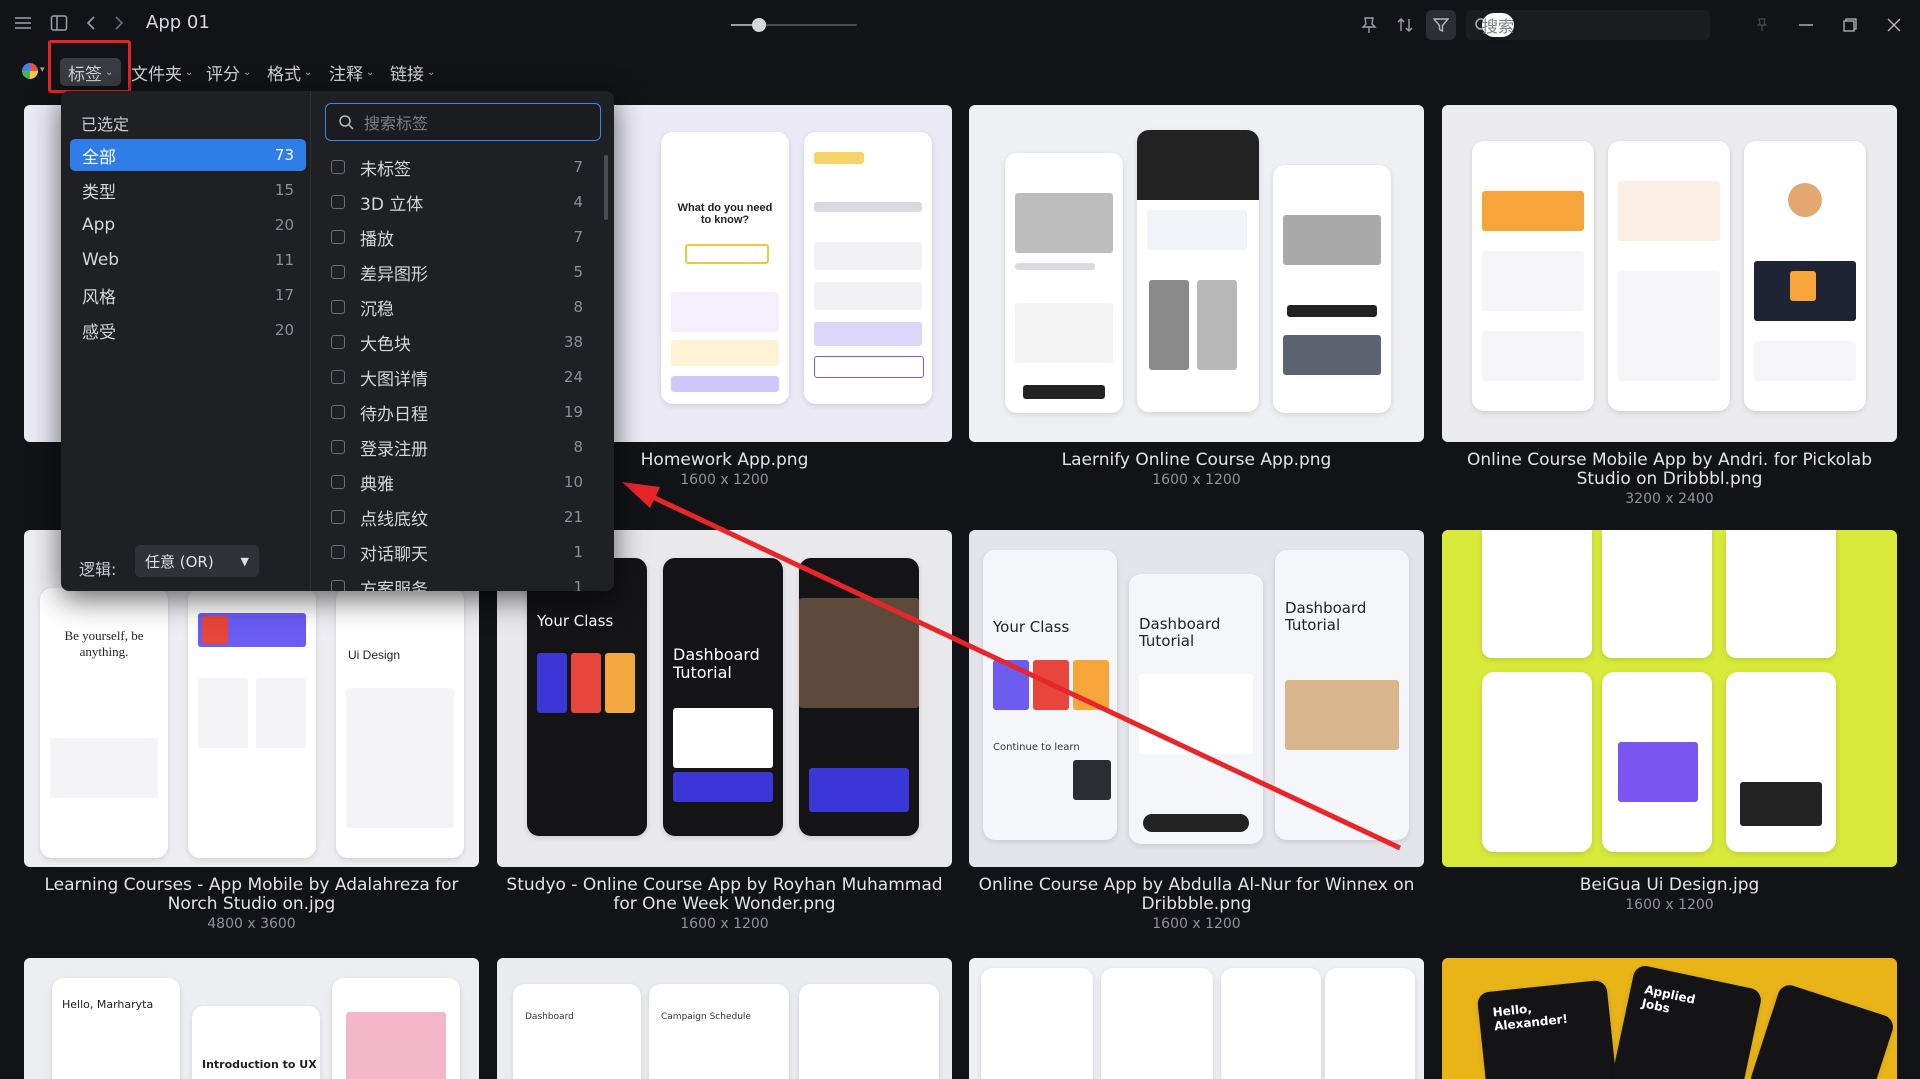 This screenshot has height=1079, width=1920. Describe the element at coordinates (1762, 25) in the screenshot. I see `pin-window-icon` at that location.